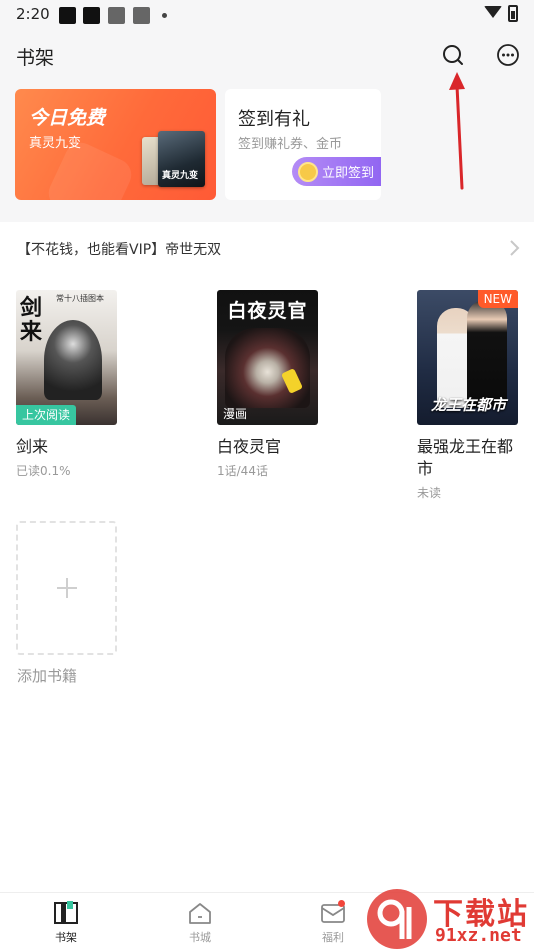 The image size is (534, 950). Describe the element at coordinates (469, 405) in the screenshot. I see `cover-title: 龙王在都市` at that location.